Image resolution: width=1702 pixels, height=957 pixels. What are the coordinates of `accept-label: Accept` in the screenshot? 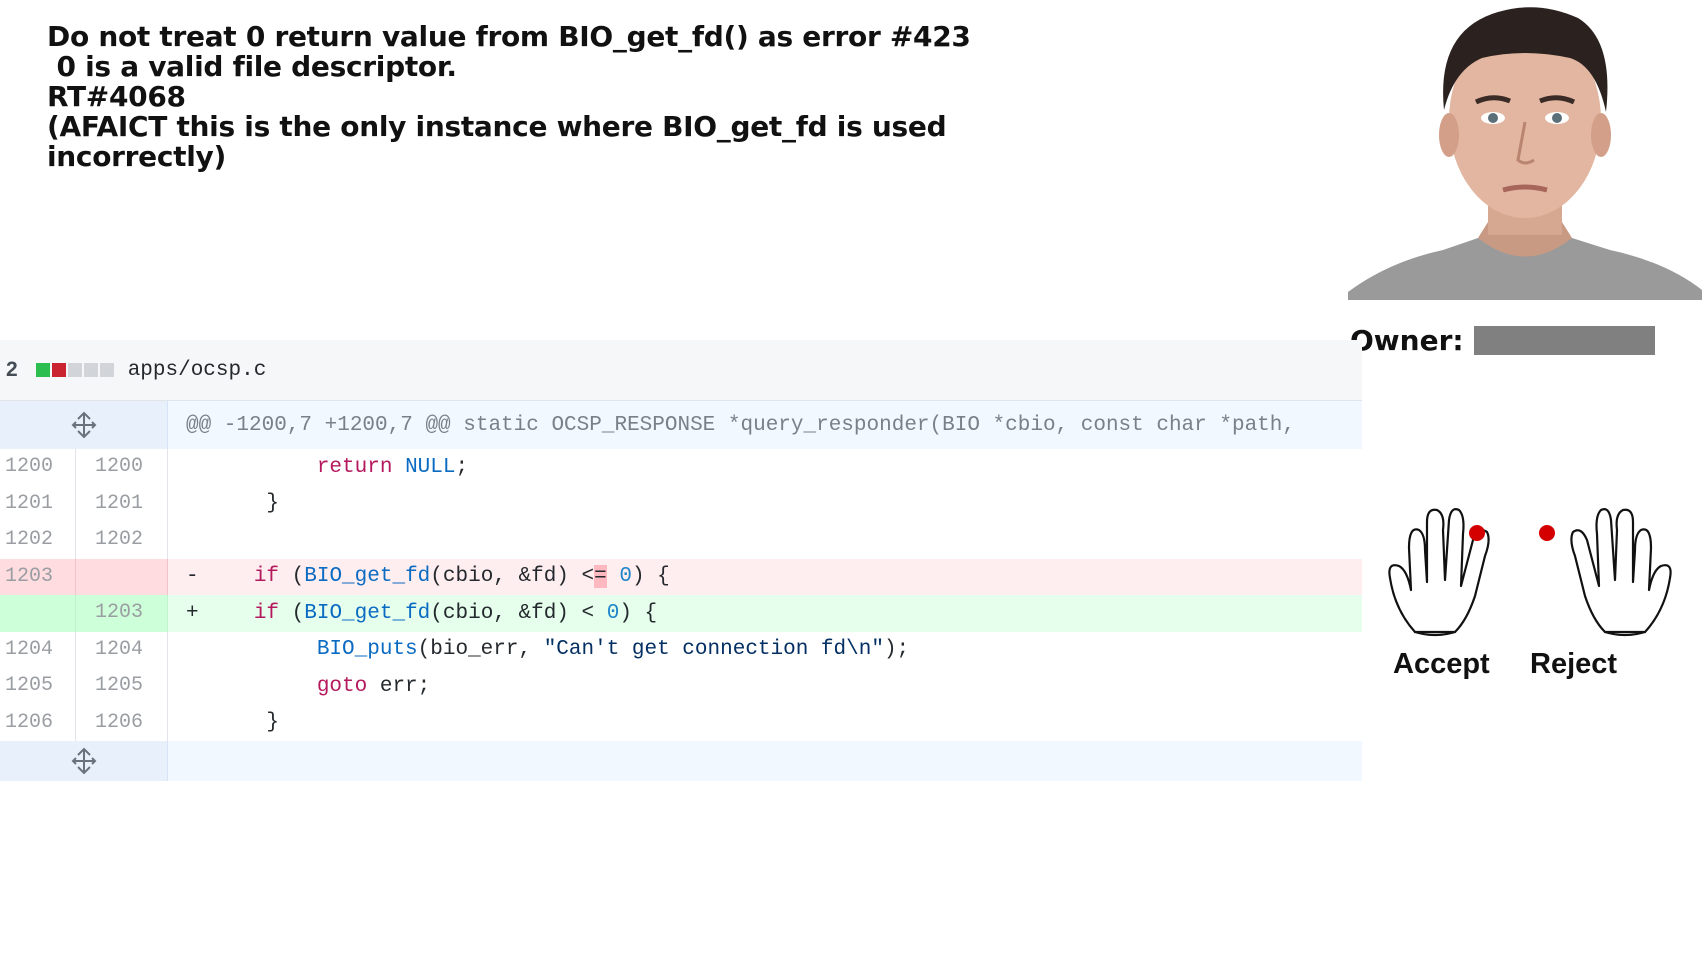 It's located at (1441, 664).